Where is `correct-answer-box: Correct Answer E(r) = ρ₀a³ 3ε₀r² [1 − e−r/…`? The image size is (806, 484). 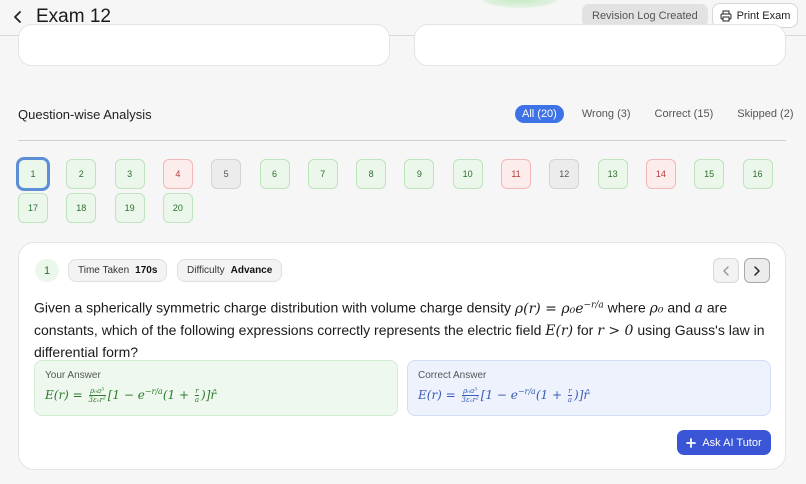
correct-answer-box: Correct Answer E(r) = ρ₀a³ 3ε₀r² [1 − e−r/… is located at coordinates (589, 388).